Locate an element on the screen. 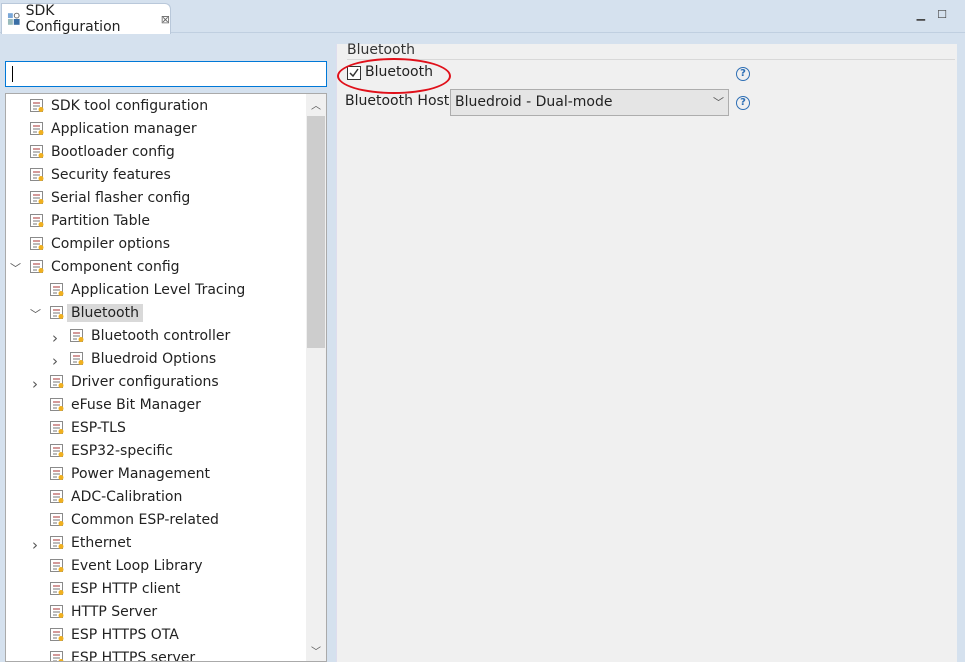 This screenshot has height=662, width=965. tree-item: Security features is located at coordinates (100, 175).